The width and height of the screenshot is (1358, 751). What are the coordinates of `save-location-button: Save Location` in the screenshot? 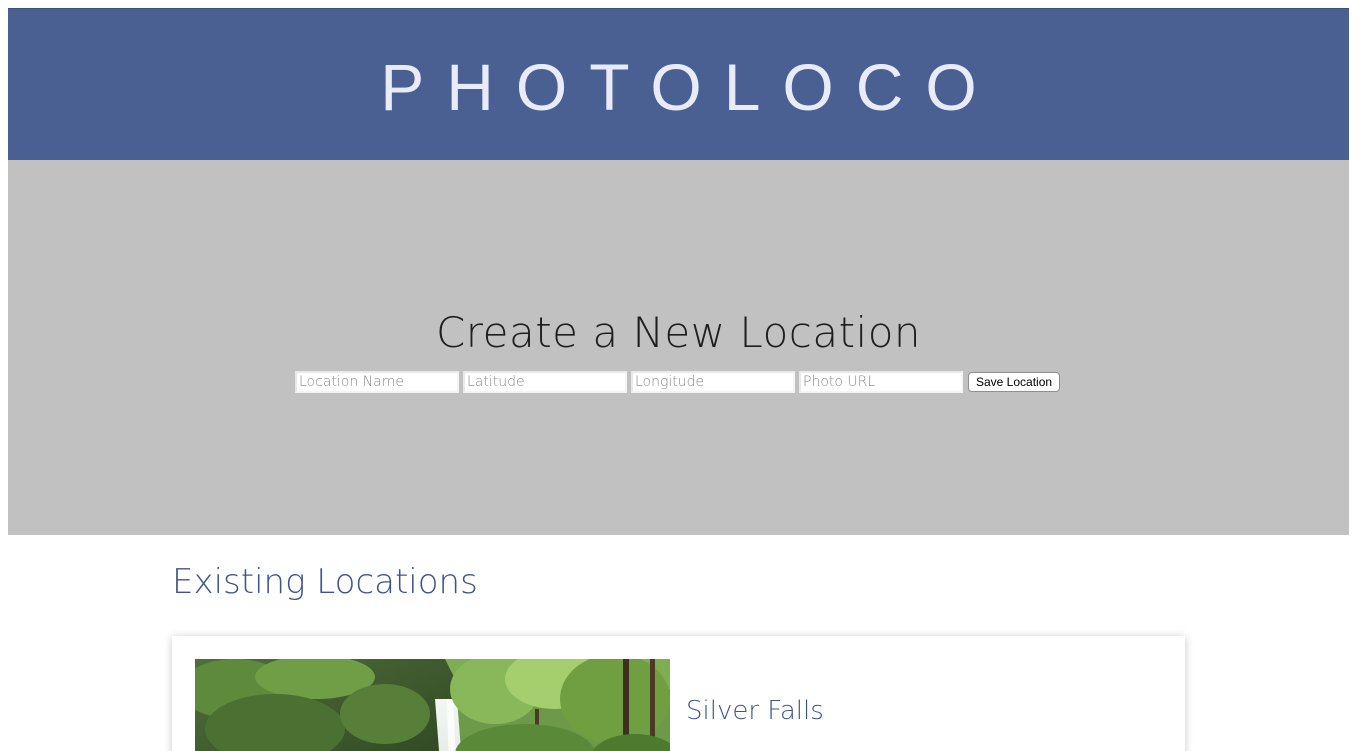 It's located at (1014, 382).